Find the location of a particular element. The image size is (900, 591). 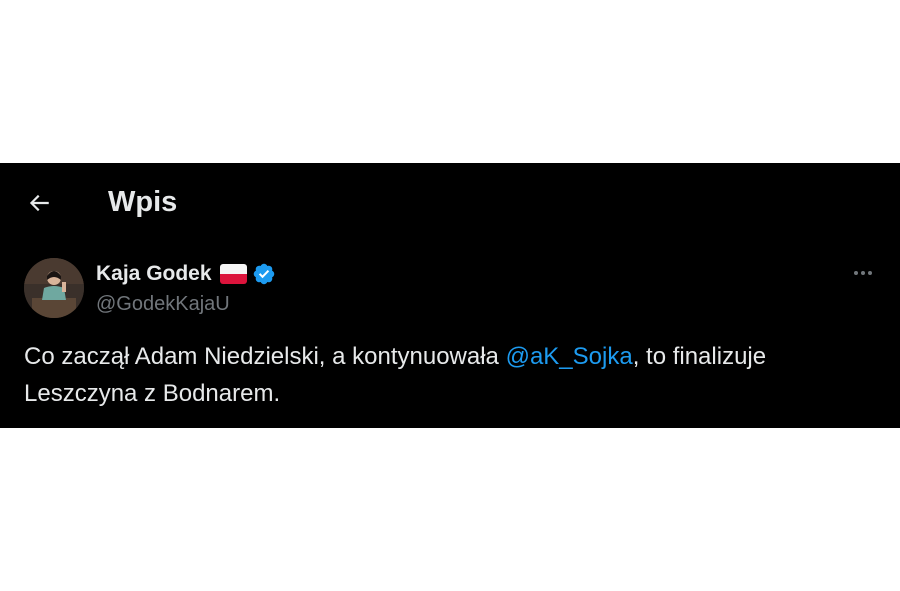

avatar is located at coordinates (54, 288).